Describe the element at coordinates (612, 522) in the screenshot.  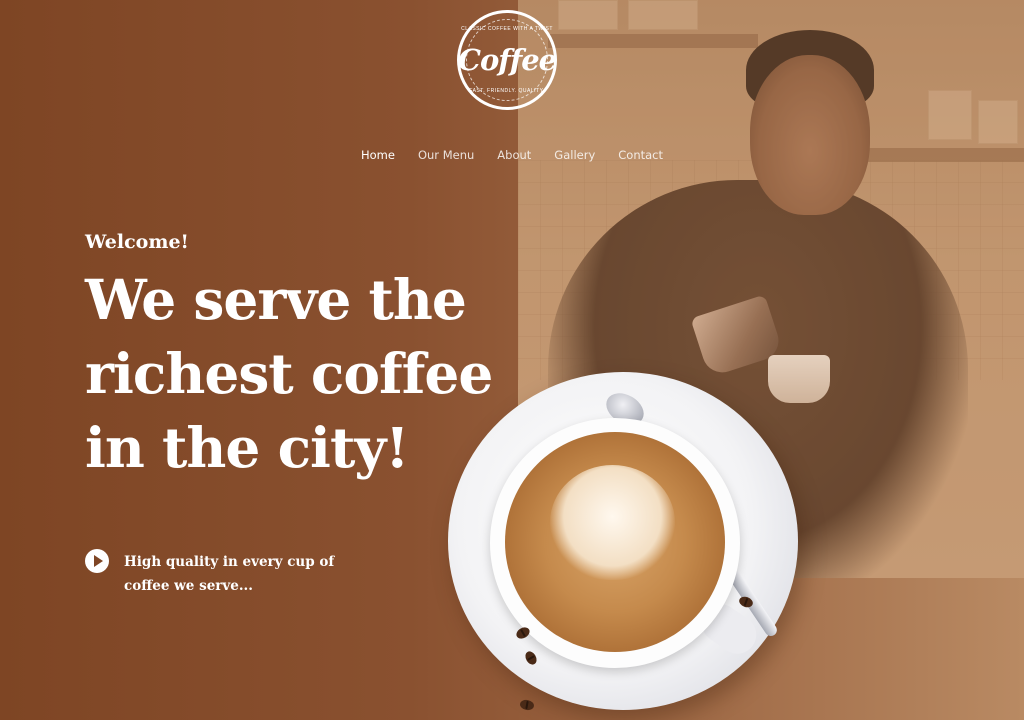
I see `latte-art-image` at that location.